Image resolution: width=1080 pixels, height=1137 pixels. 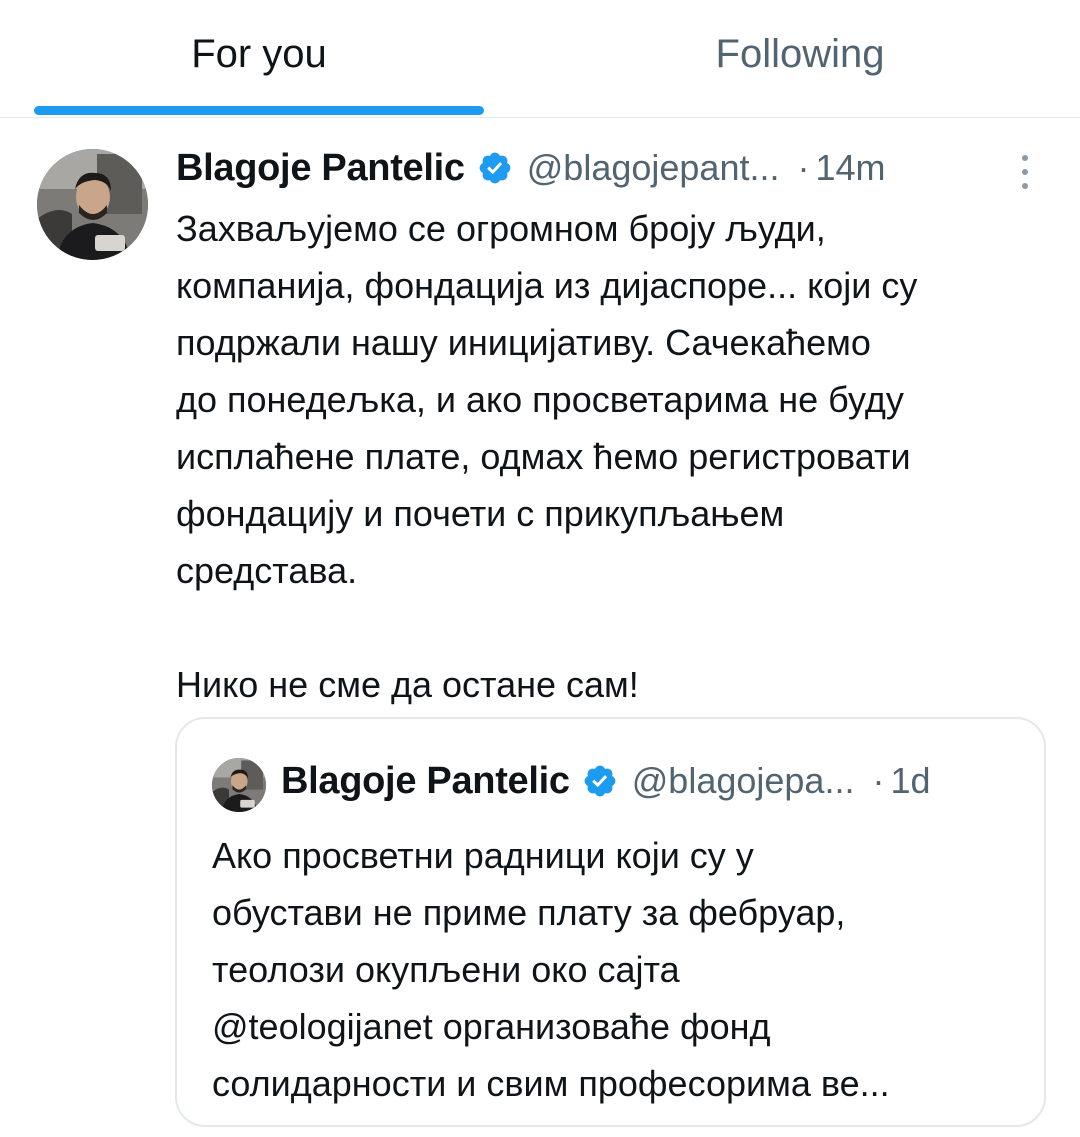 I want to click on quoted-author-avatar, so click(x=239, y=785).